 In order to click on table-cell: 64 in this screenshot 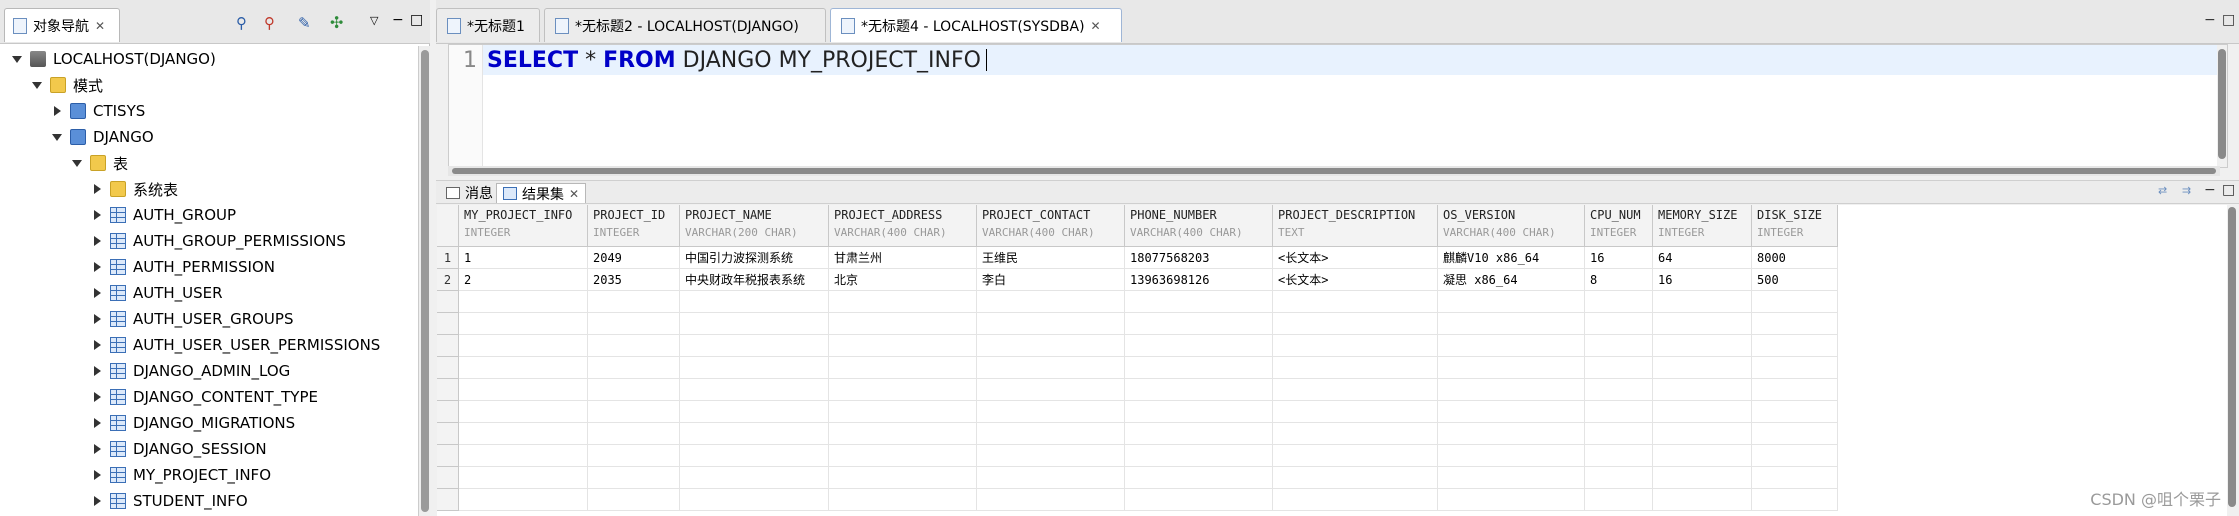, I will do `click(1702, 258)`.